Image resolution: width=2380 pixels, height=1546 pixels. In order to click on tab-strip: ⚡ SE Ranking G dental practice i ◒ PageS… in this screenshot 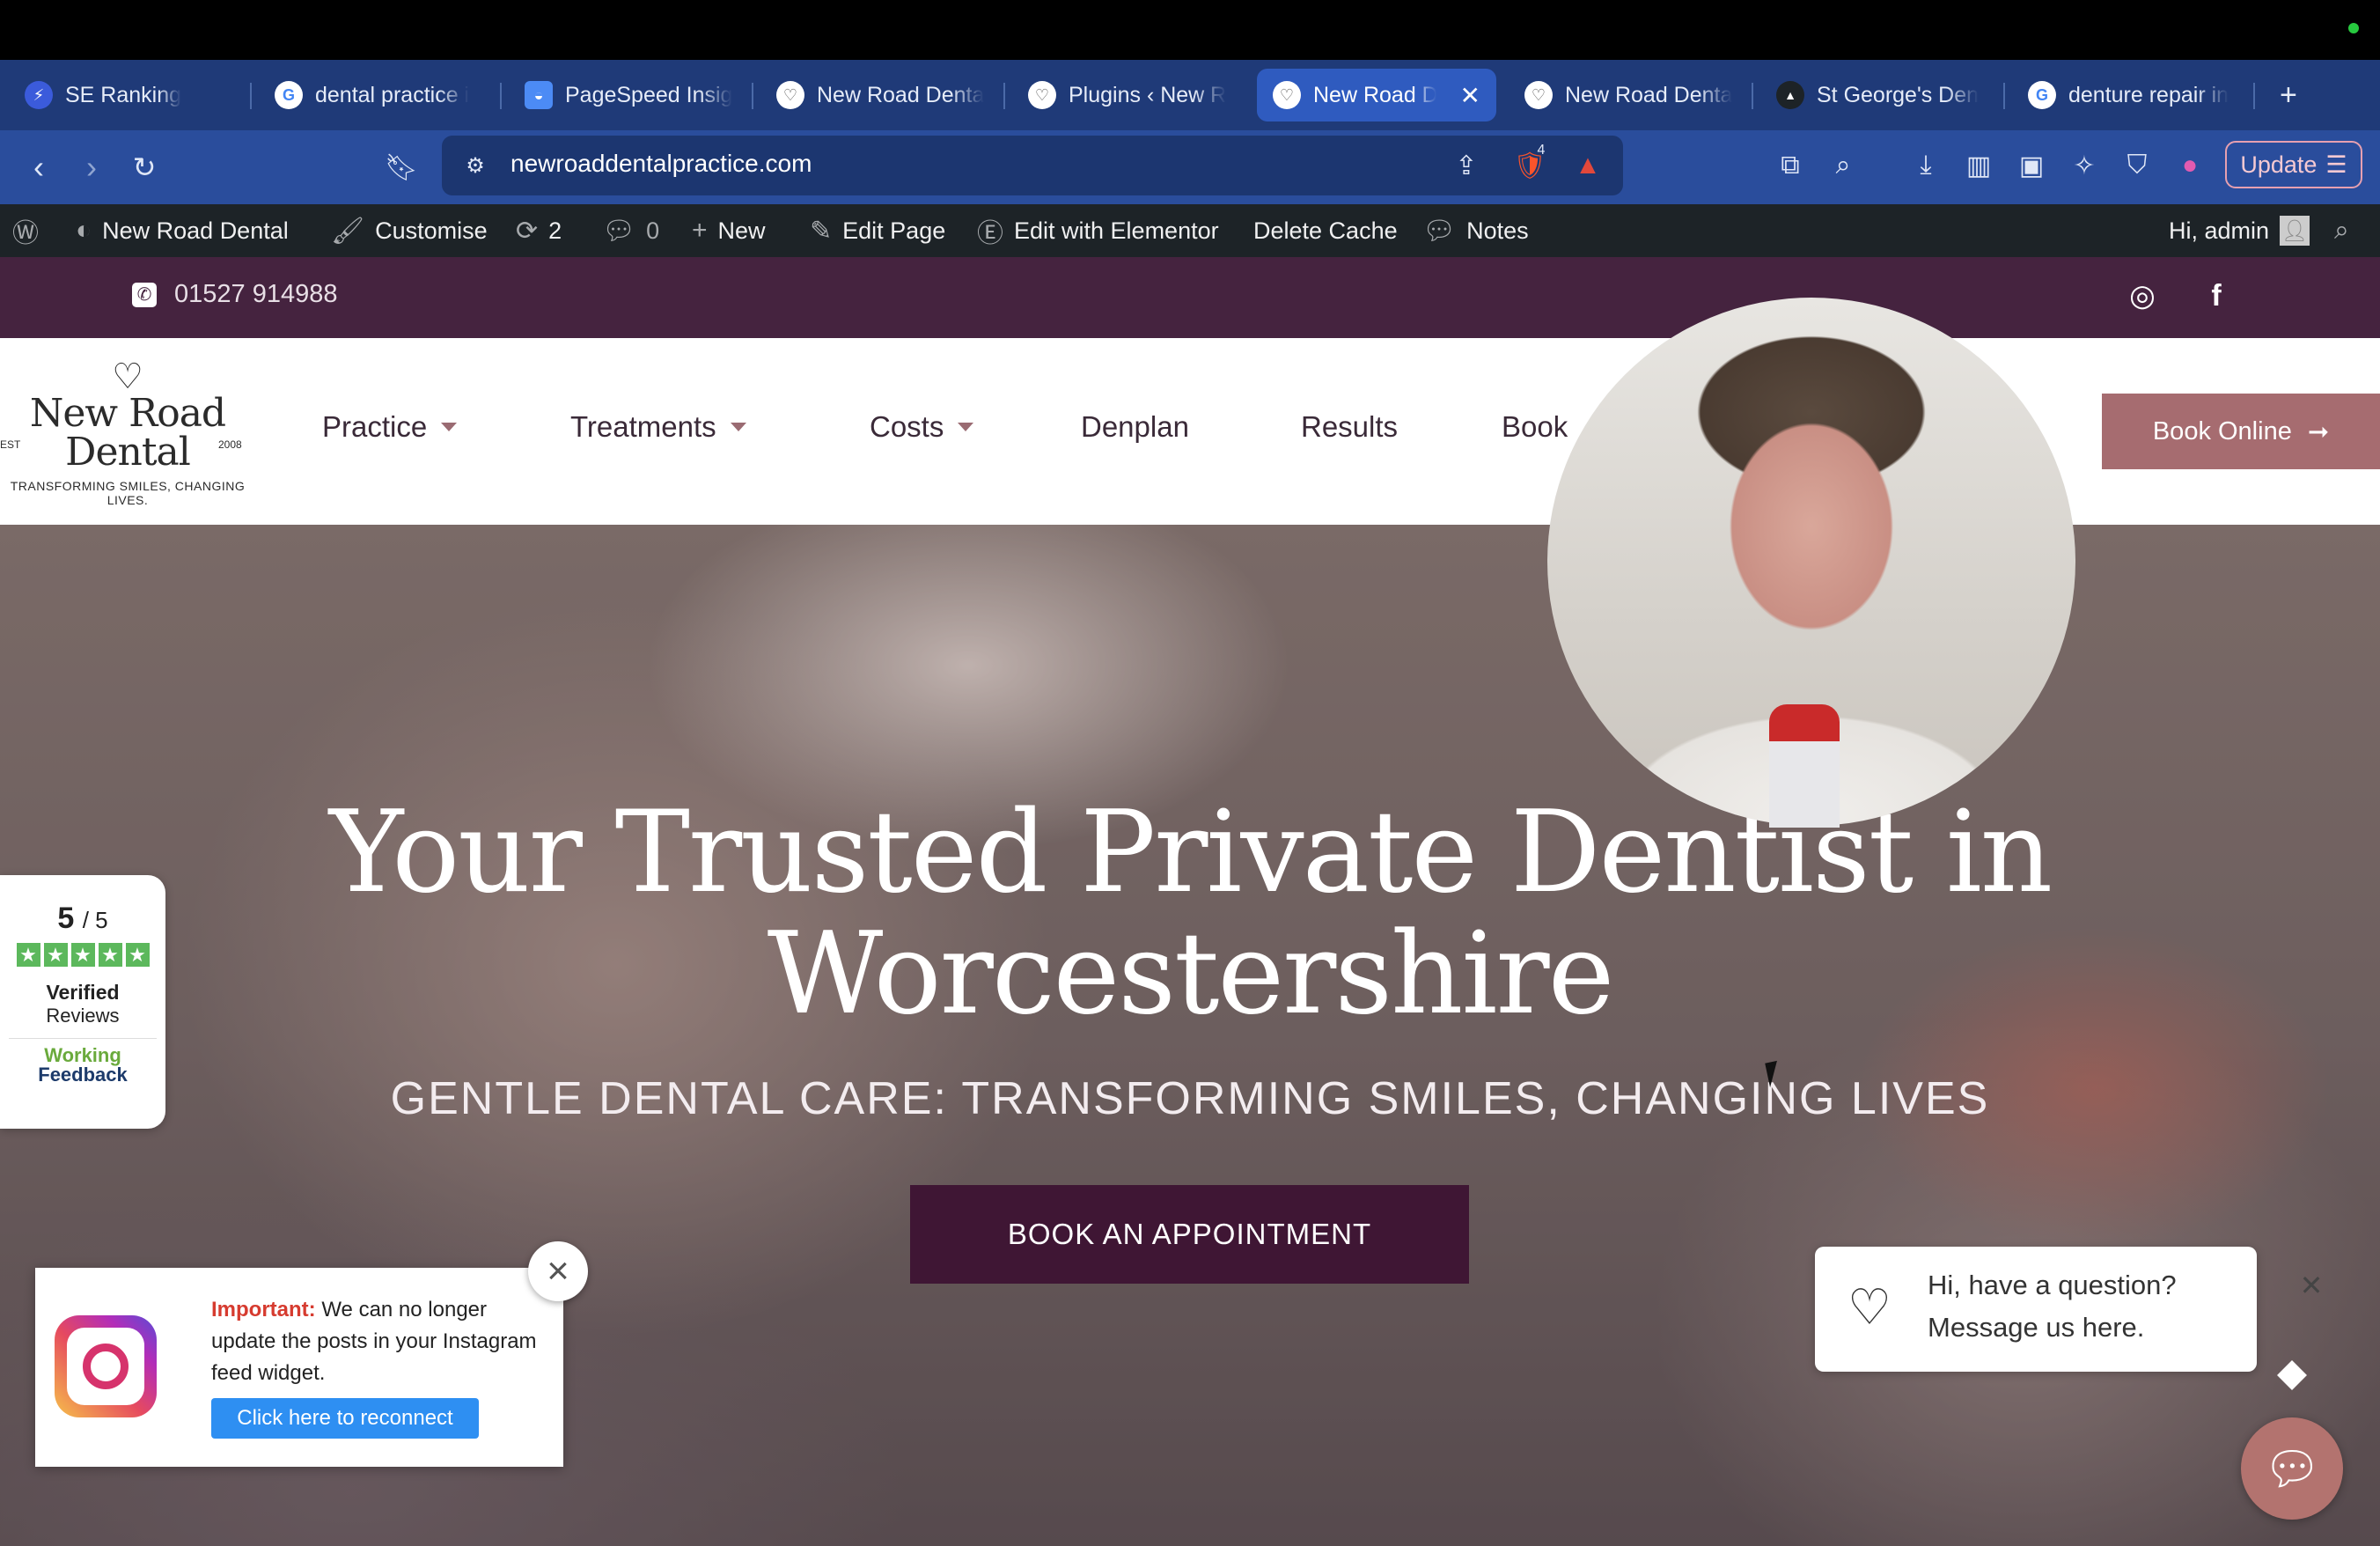, I will do `click(1190, 95)`.